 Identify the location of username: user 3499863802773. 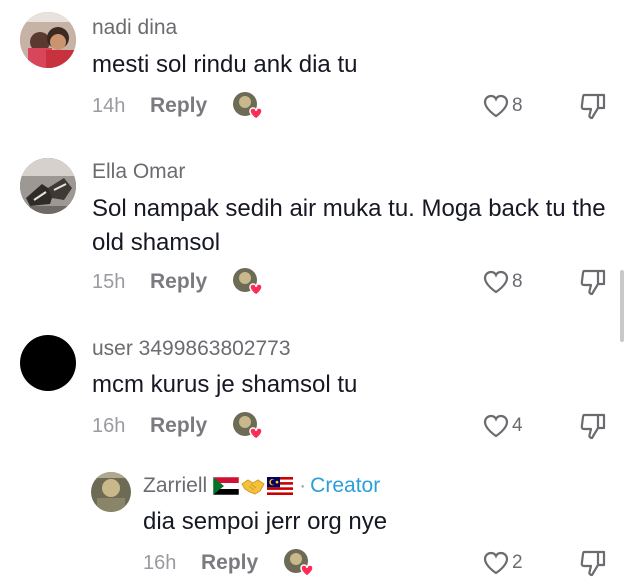
(191, 349).